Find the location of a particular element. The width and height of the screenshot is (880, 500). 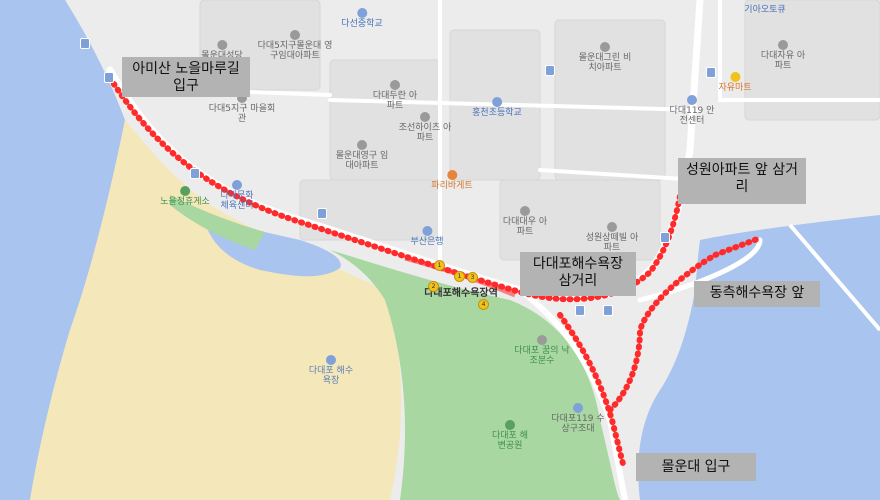

poi-dadaepo-beach: 다대포 해수욕장 is located at coordinates (331, 370).